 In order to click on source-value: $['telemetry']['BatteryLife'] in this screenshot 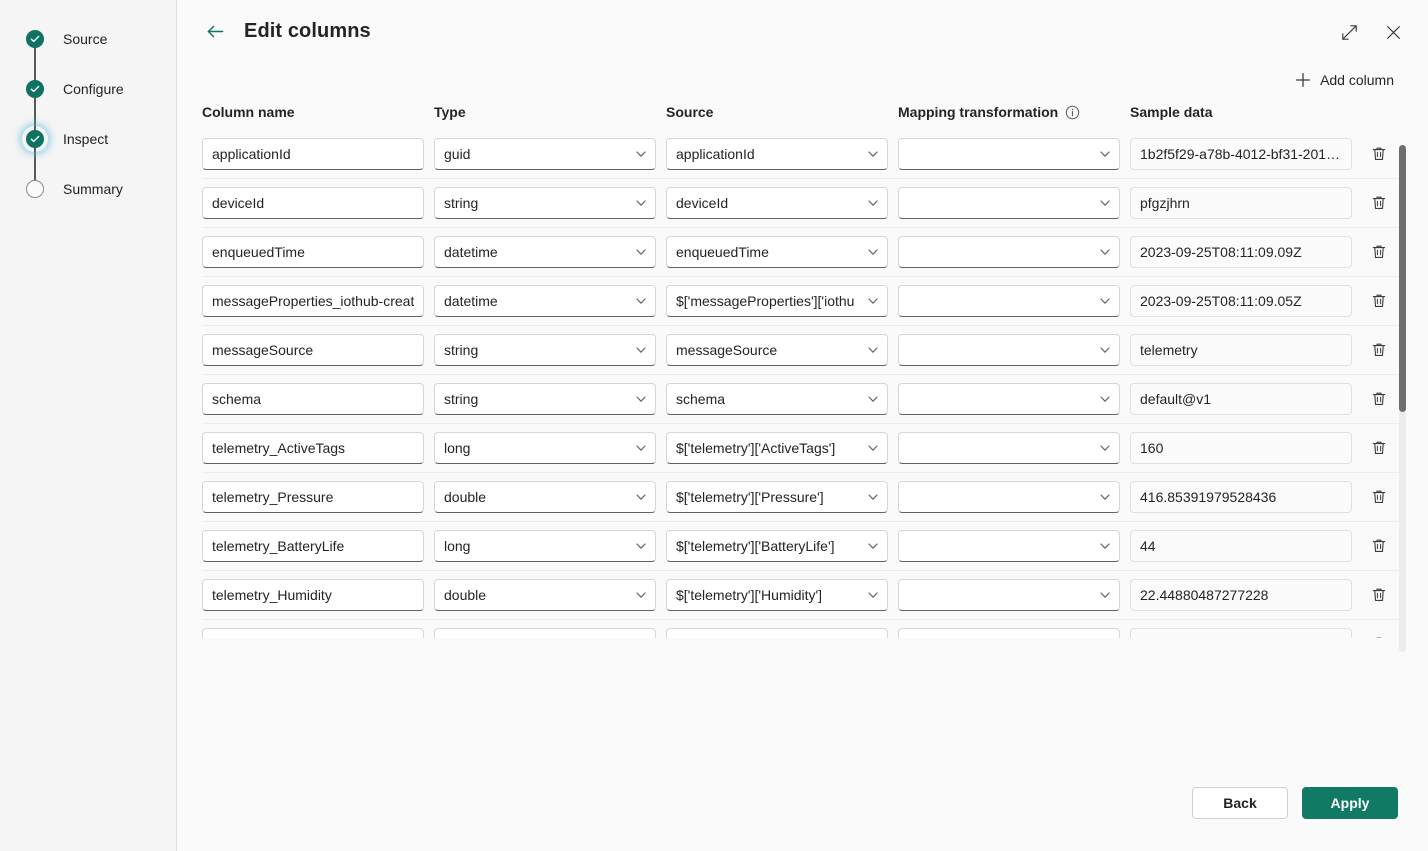, I will do `click(755, 546)`.